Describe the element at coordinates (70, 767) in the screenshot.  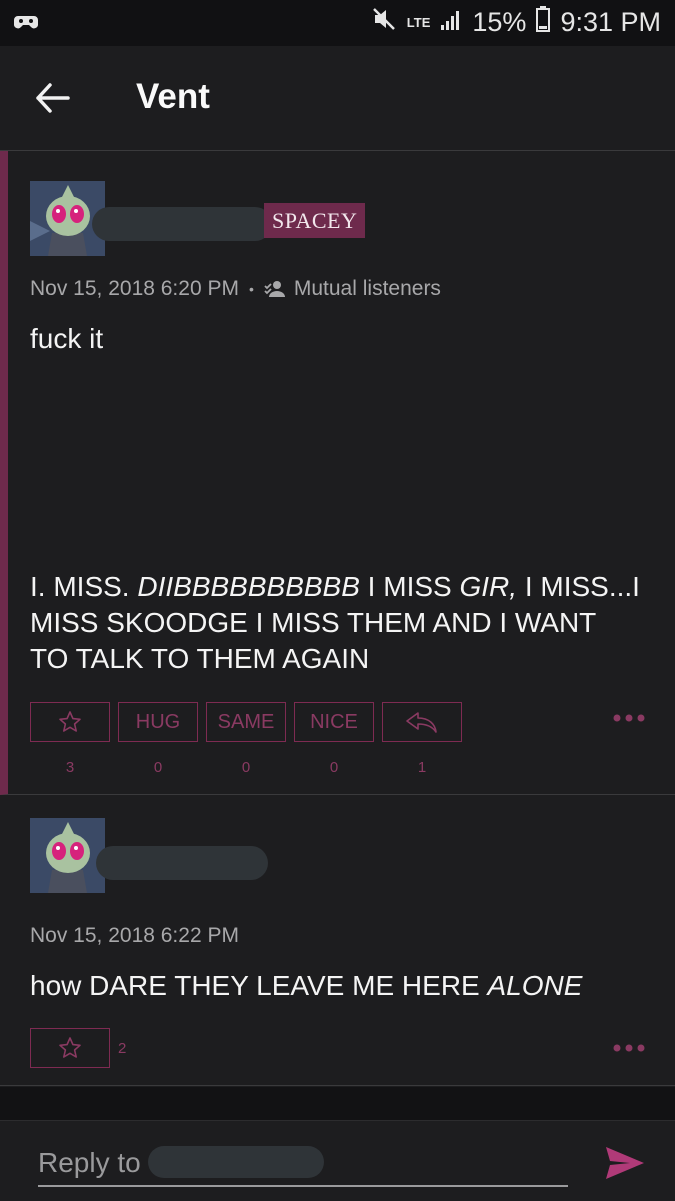
I see `star-count: 3` at that location.